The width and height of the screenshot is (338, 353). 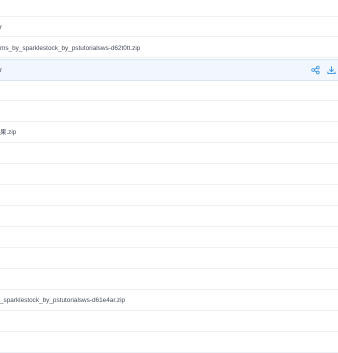 I want to click on row-actions, so click(x=323, y=70).